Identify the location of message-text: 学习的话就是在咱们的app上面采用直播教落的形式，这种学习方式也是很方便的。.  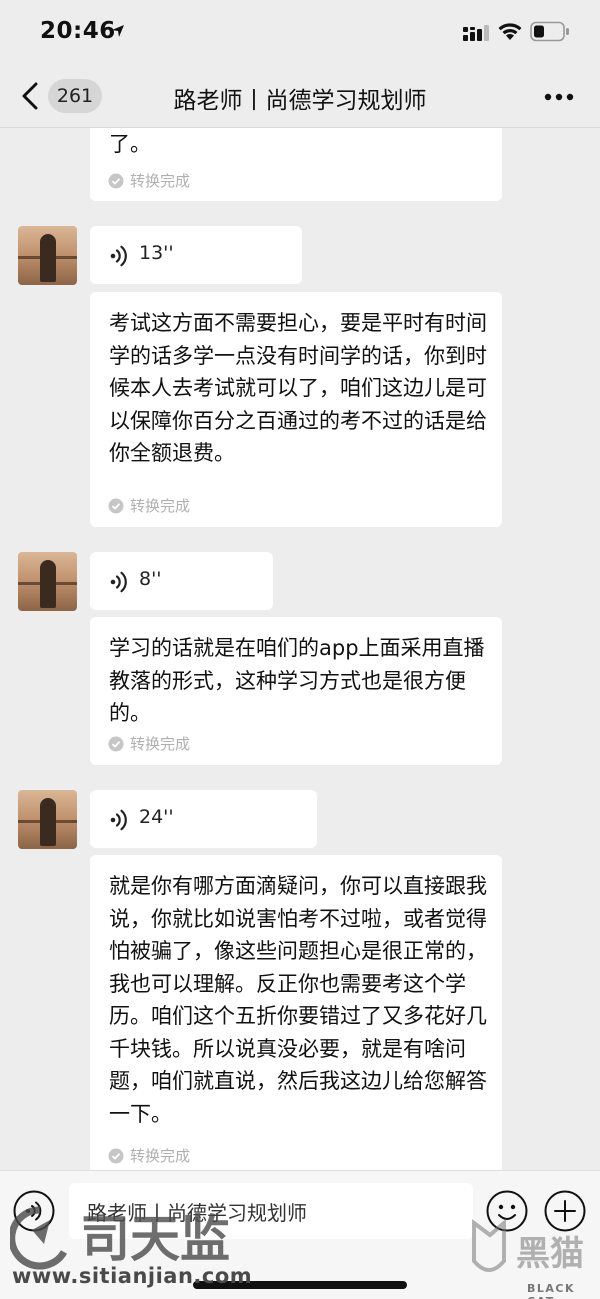
(297, 680).